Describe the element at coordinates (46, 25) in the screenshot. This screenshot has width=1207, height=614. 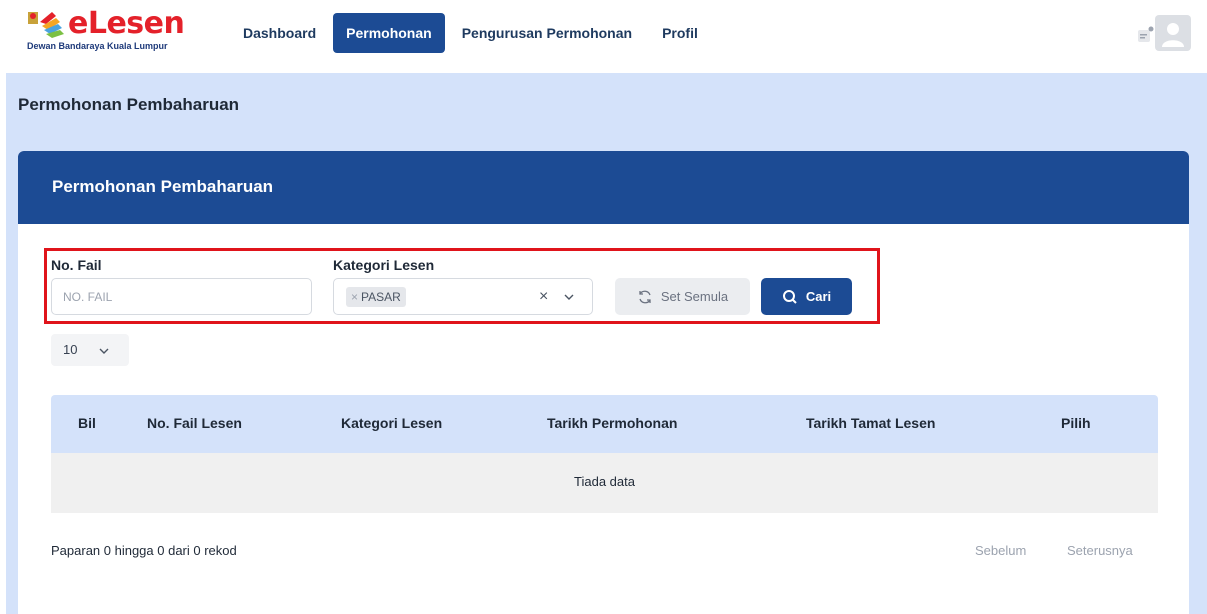
I see `dbkl-crest-icon` at that location.